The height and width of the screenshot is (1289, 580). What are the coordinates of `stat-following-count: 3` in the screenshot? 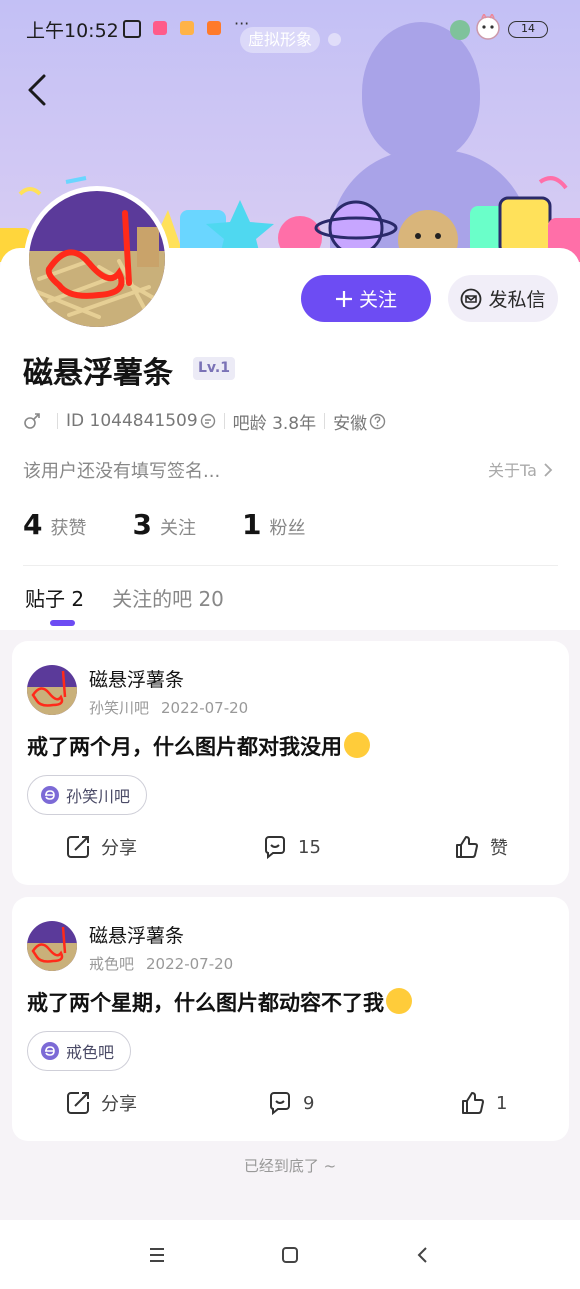 It's located at (142, 524).